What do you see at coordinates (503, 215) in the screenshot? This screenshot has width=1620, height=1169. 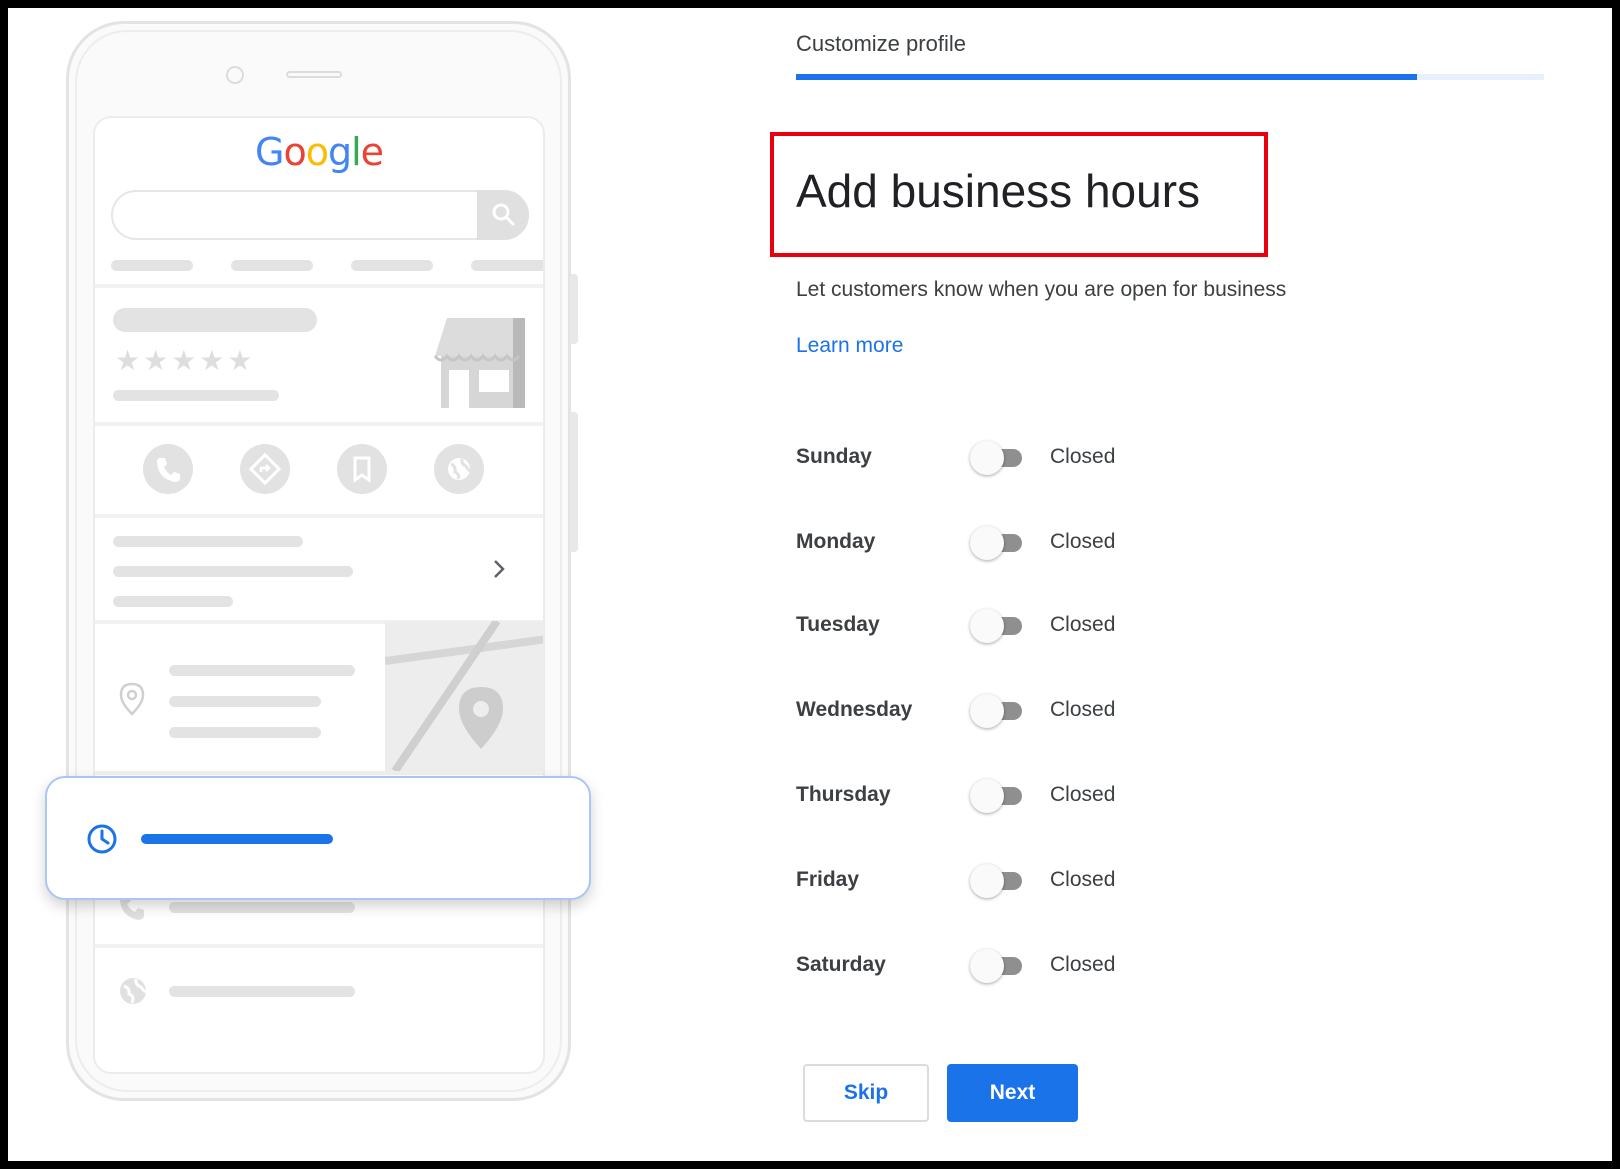 I see `search-icon` at bounding box center [503, 215].